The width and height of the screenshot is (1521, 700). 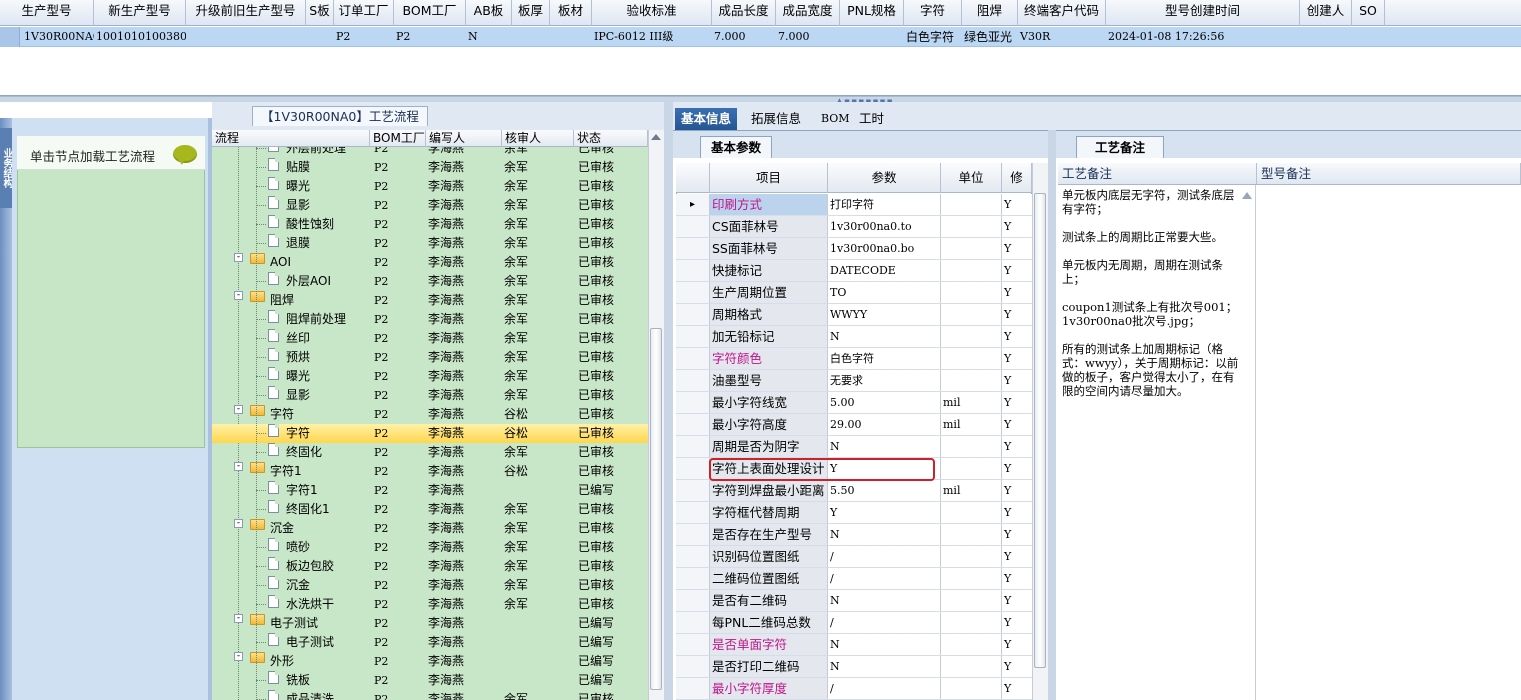 What do you see at coordinates (430, 357) in the screenshot?
I see `tree-leaf-node: 预烘 P2 李海燕 余军 已审核` at bounding box center [430, 357].